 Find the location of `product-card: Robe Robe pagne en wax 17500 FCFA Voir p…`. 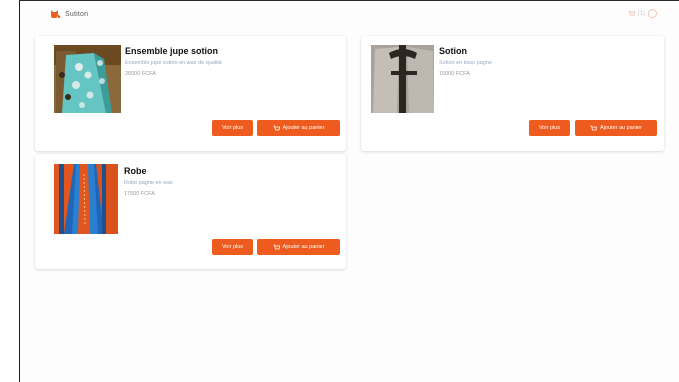

product-card: Robe Robe pagne en wax 17500 FCFA Voir p… is located at coordinates (190, 211).